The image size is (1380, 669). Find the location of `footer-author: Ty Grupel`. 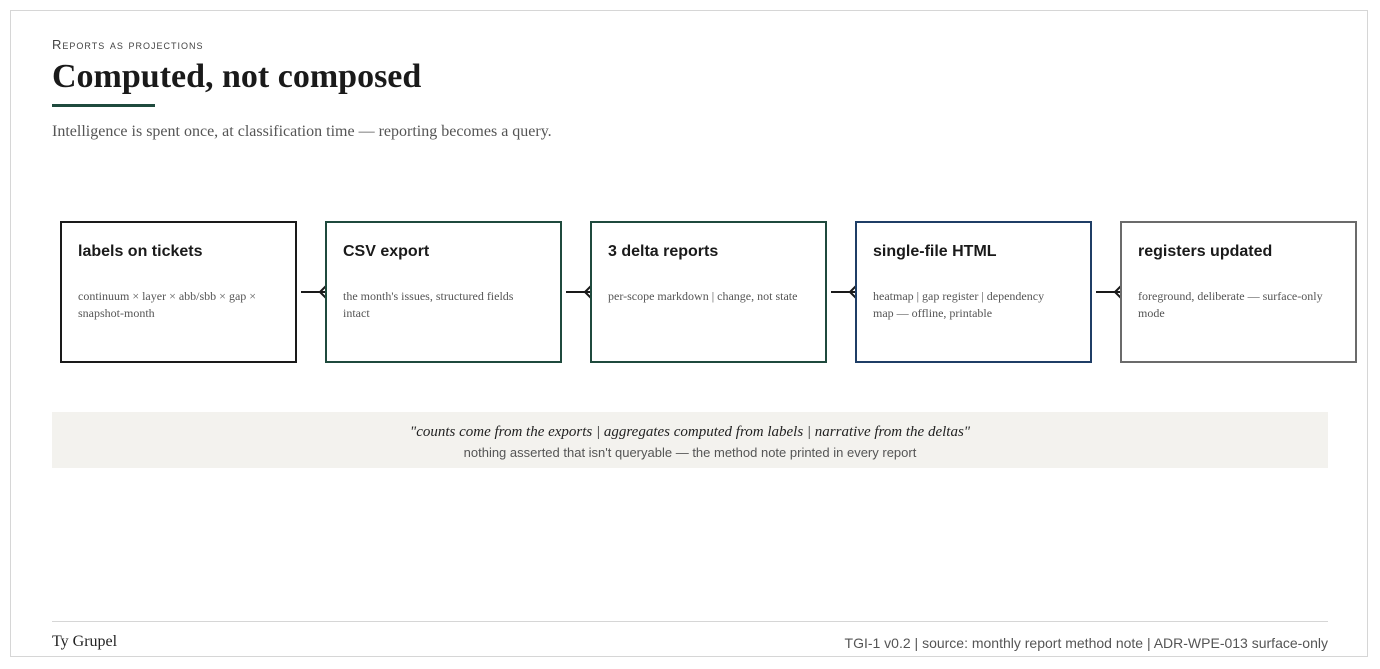

footer-author: Ty Grupel is located at coordinates (85, 641).